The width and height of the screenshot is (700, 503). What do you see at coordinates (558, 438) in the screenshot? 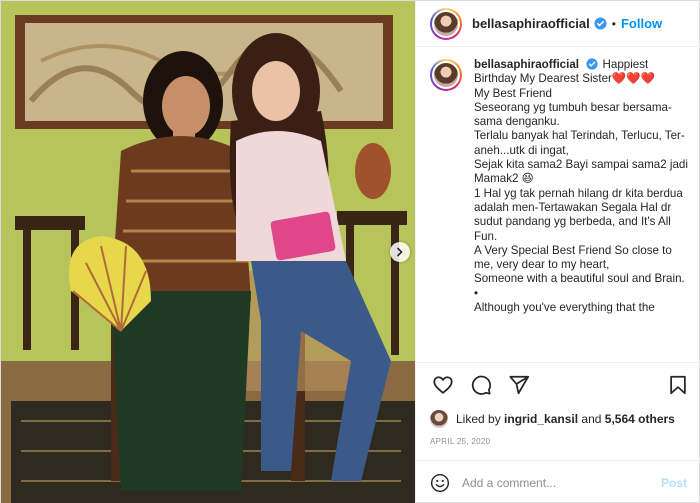
I see `post-date: APRIL 25, 2020` at bounding box center [558, 438].